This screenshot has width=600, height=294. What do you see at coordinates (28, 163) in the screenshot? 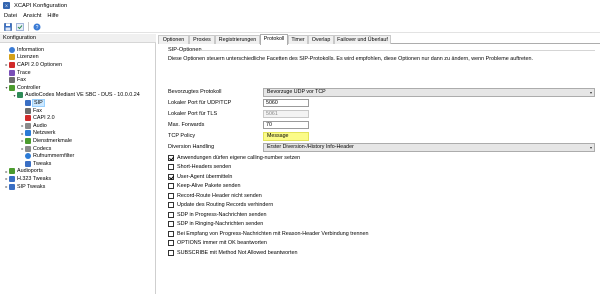
I see `tweaks-icon` at bounding box center [28, 163].